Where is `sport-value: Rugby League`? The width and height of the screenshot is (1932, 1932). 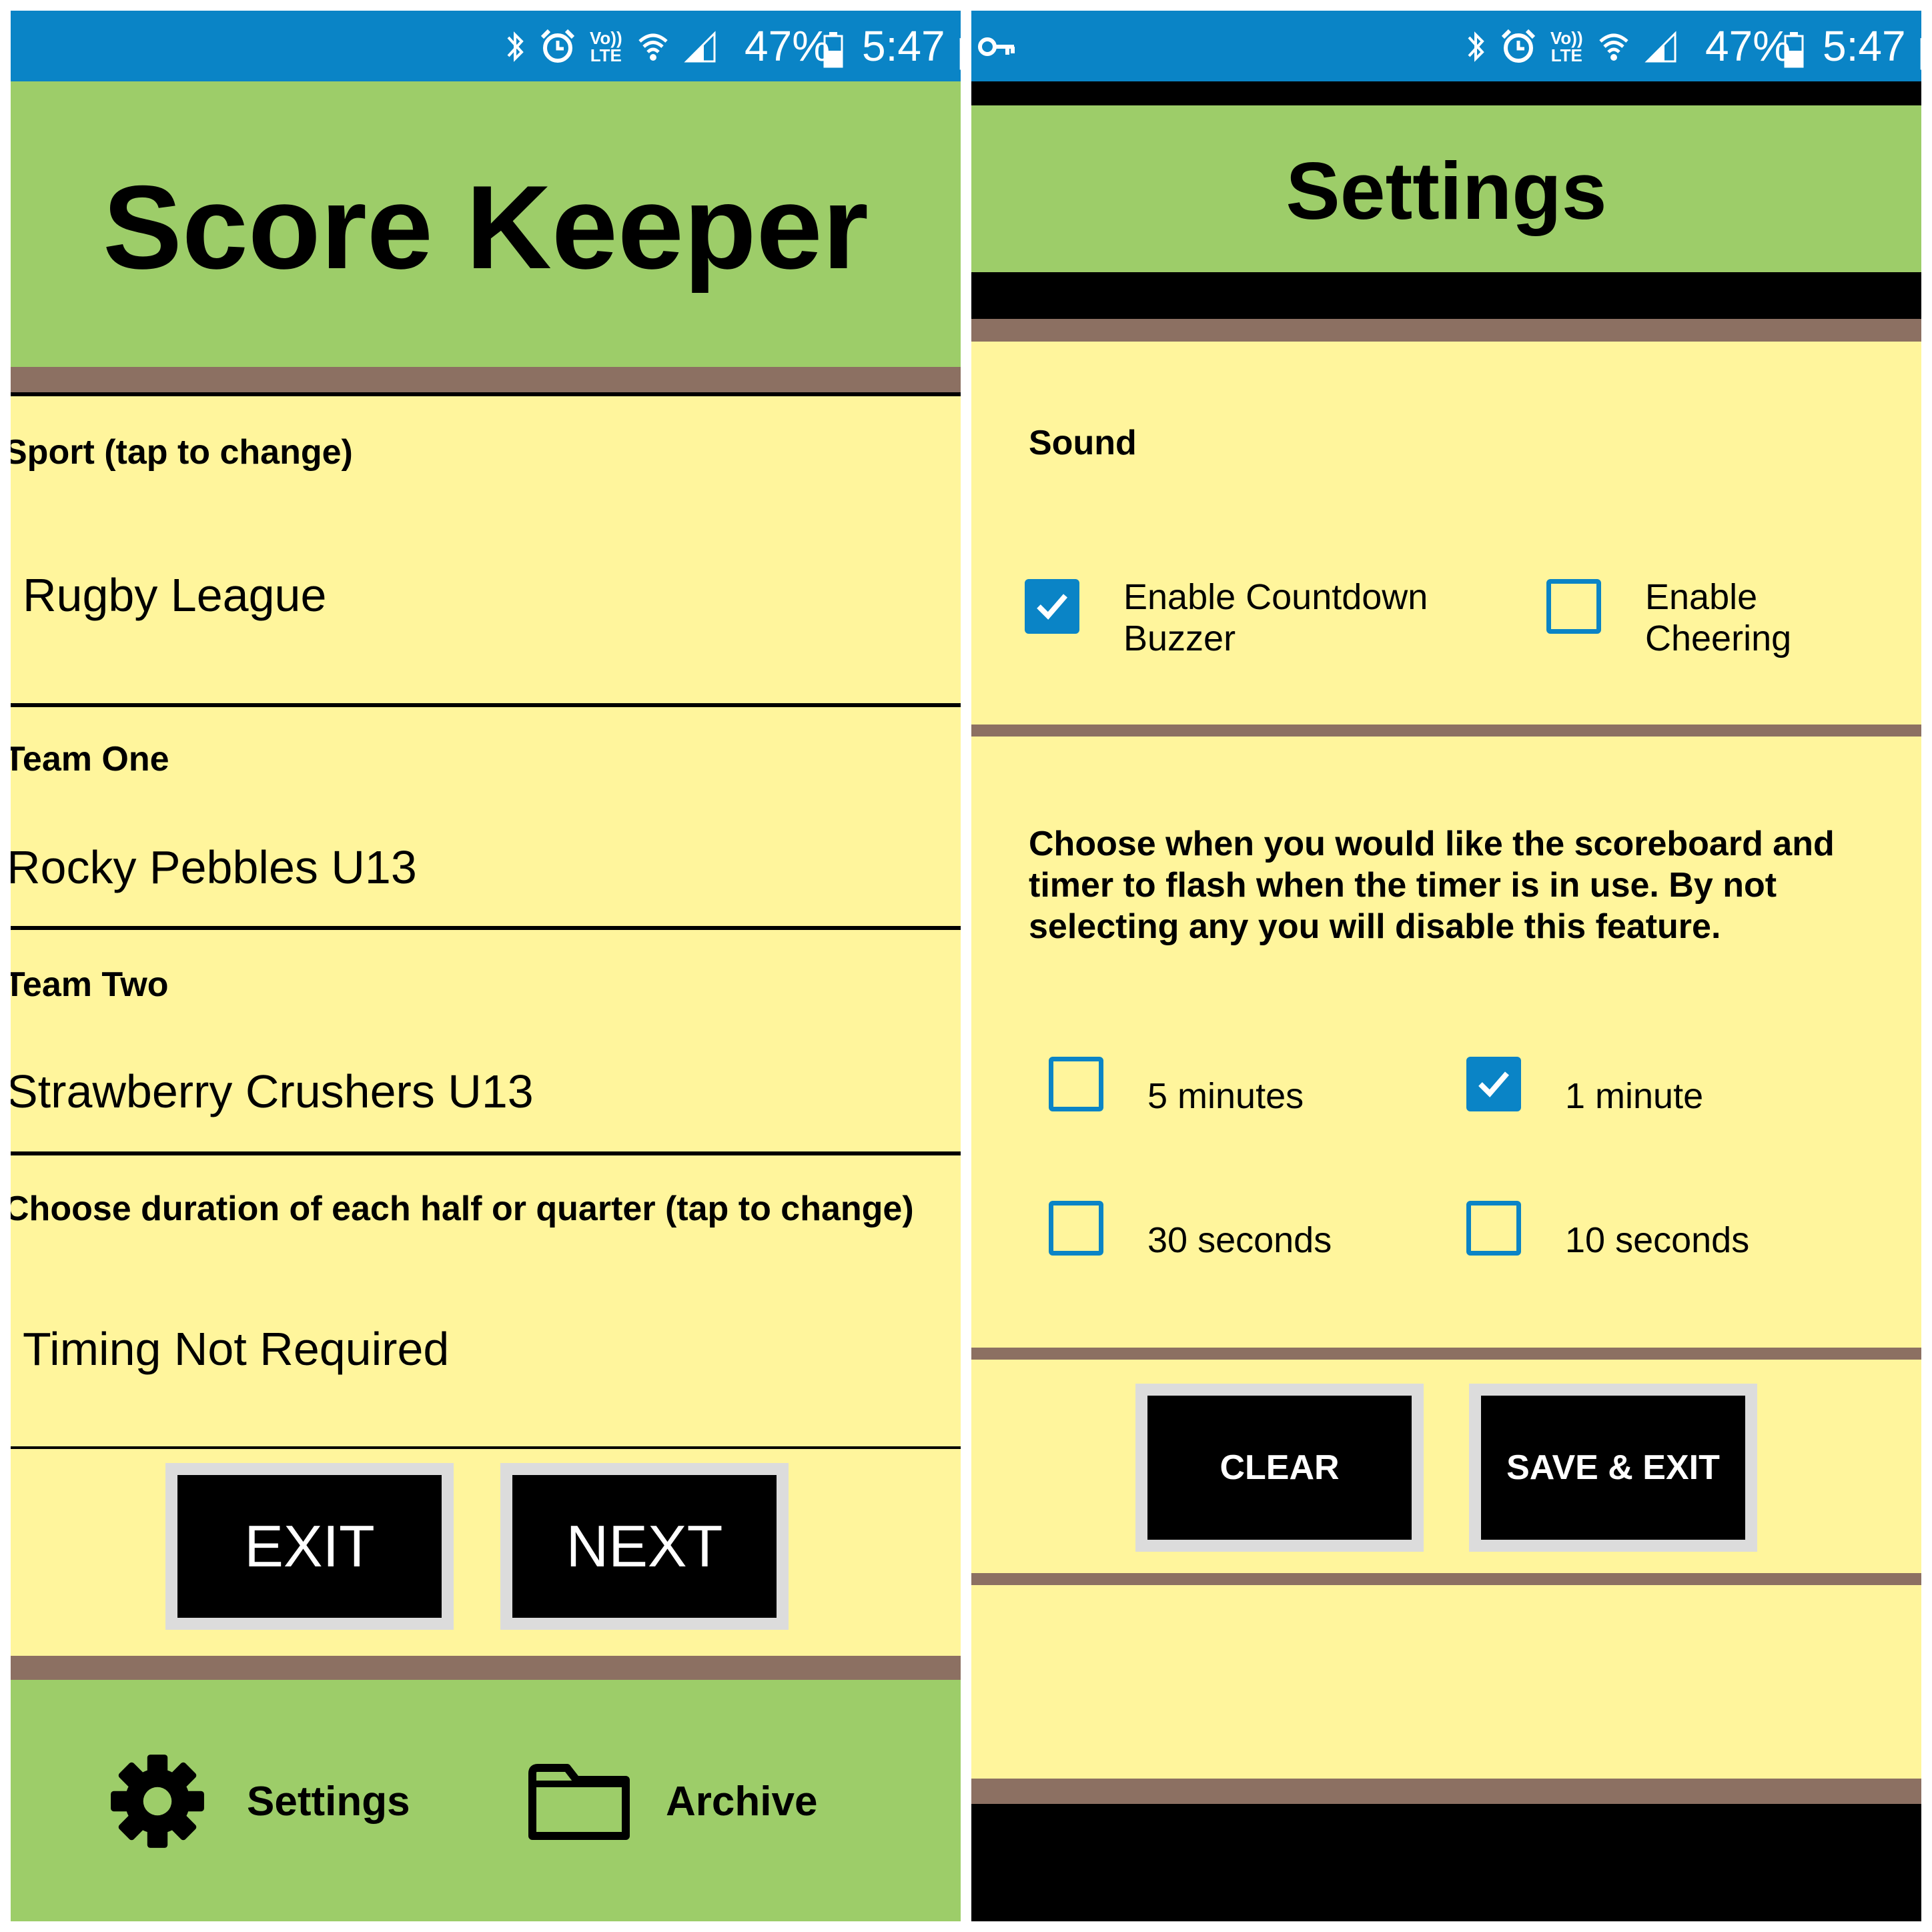
sport-value: Rugby League is located at coordinates (175, 595).